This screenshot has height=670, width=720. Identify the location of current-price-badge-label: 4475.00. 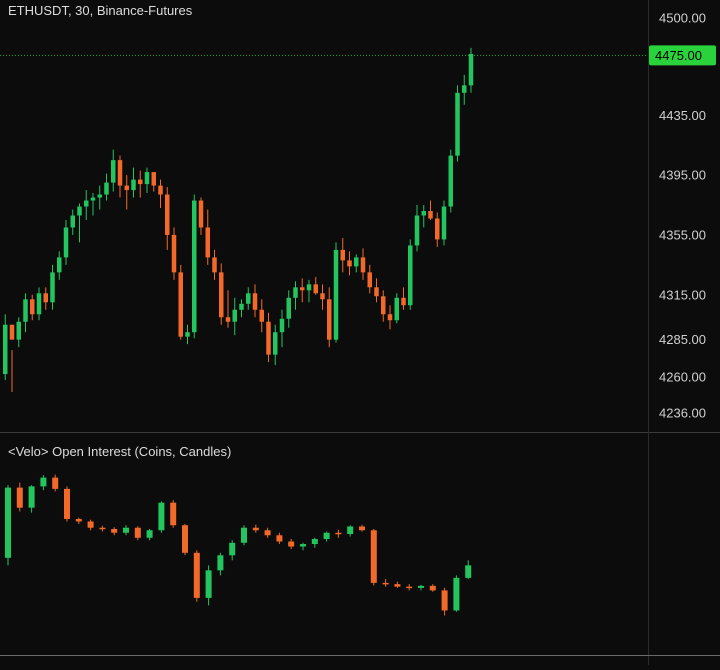
(678, 55).